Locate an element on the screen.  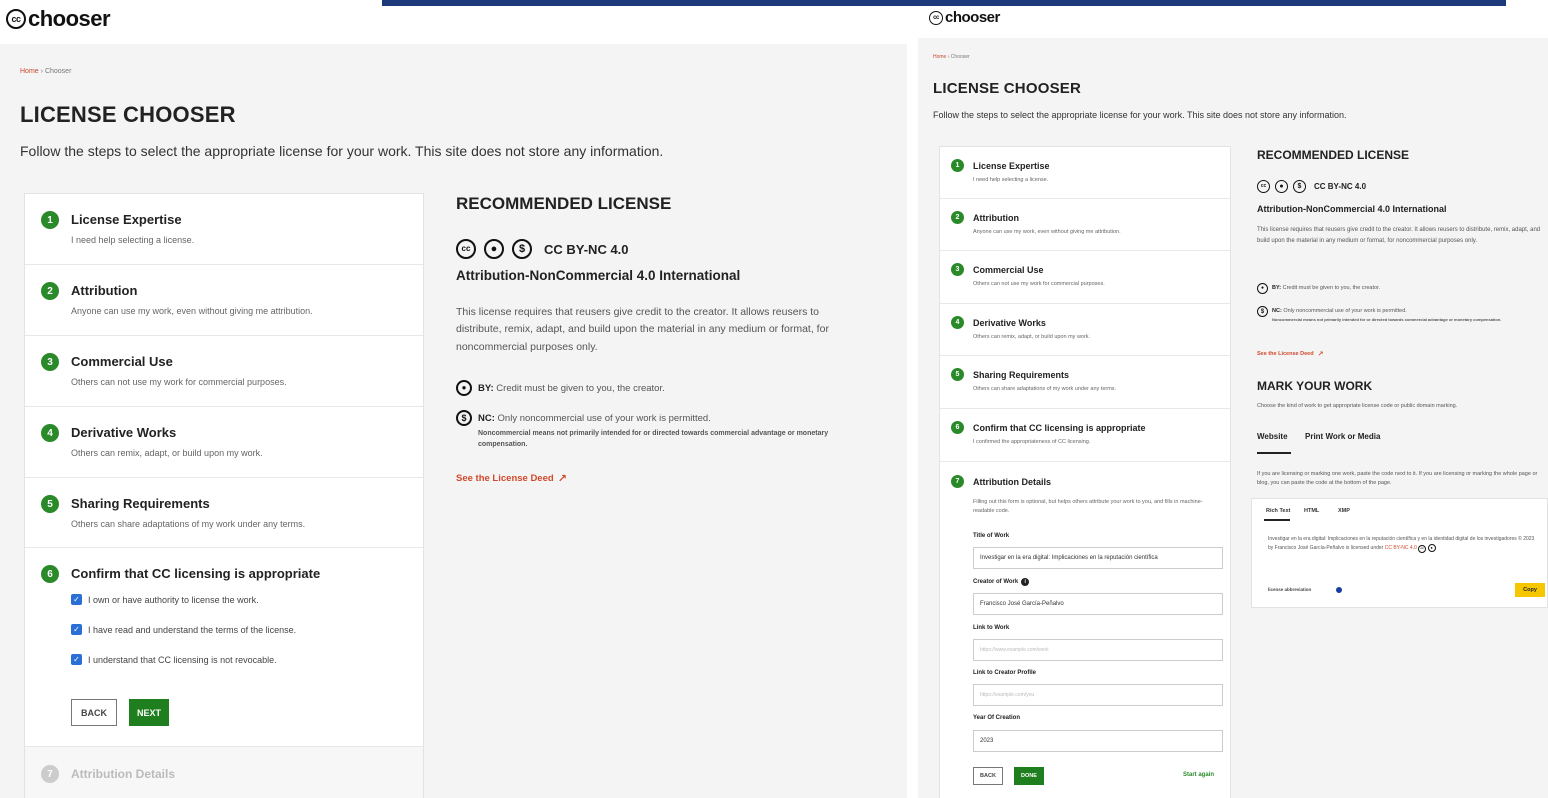
link-to-work-input: https://www.example.com/work is located at coordinates (1098, 650).